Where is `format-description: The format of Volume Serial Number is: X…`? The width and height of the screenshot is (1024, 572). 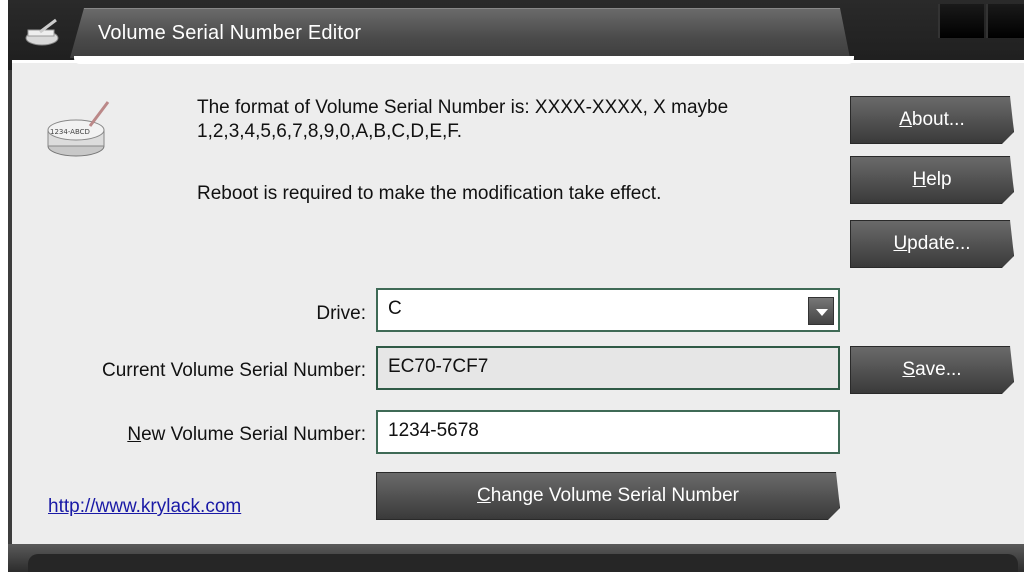
format-description: The format of Volume Serial Number is: X… is located at coordinates (463, 119).